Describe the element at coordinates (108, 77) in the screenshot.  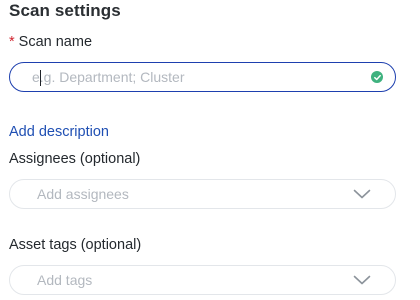
I see `scan-name-placeholder: e.g. Department; Cluster` at that location.